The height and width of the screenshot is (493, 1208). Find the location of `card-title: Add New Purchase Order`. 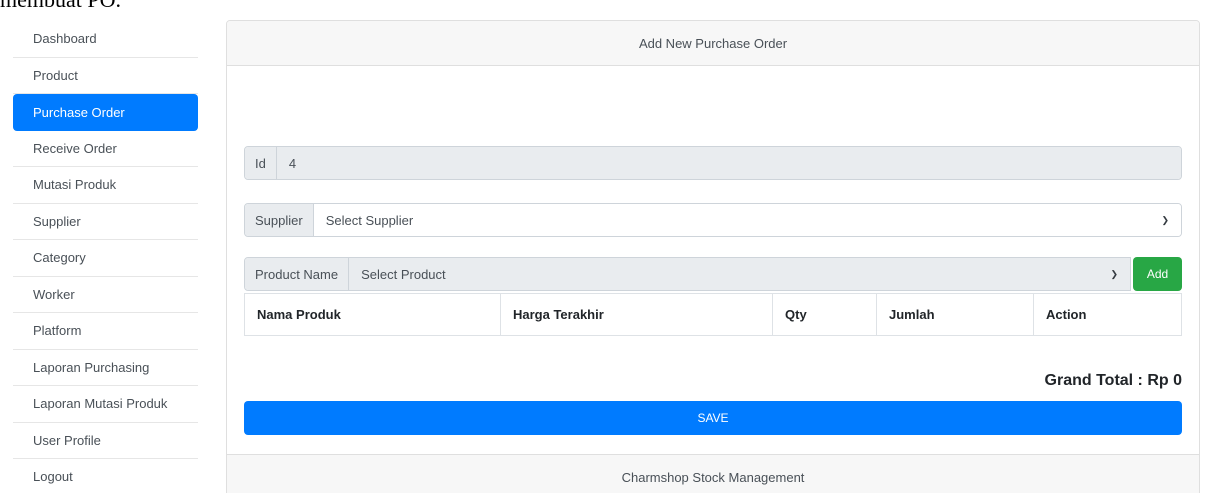

card-title: Add New Purchase Order is located at coordinates (713, 43).